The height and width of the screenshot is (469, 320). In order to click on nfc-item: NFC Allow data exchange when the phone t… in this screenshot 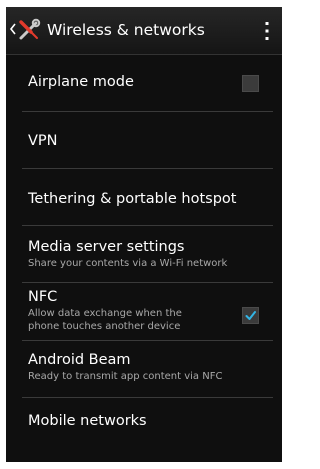, I will do `click(144, 312)`.